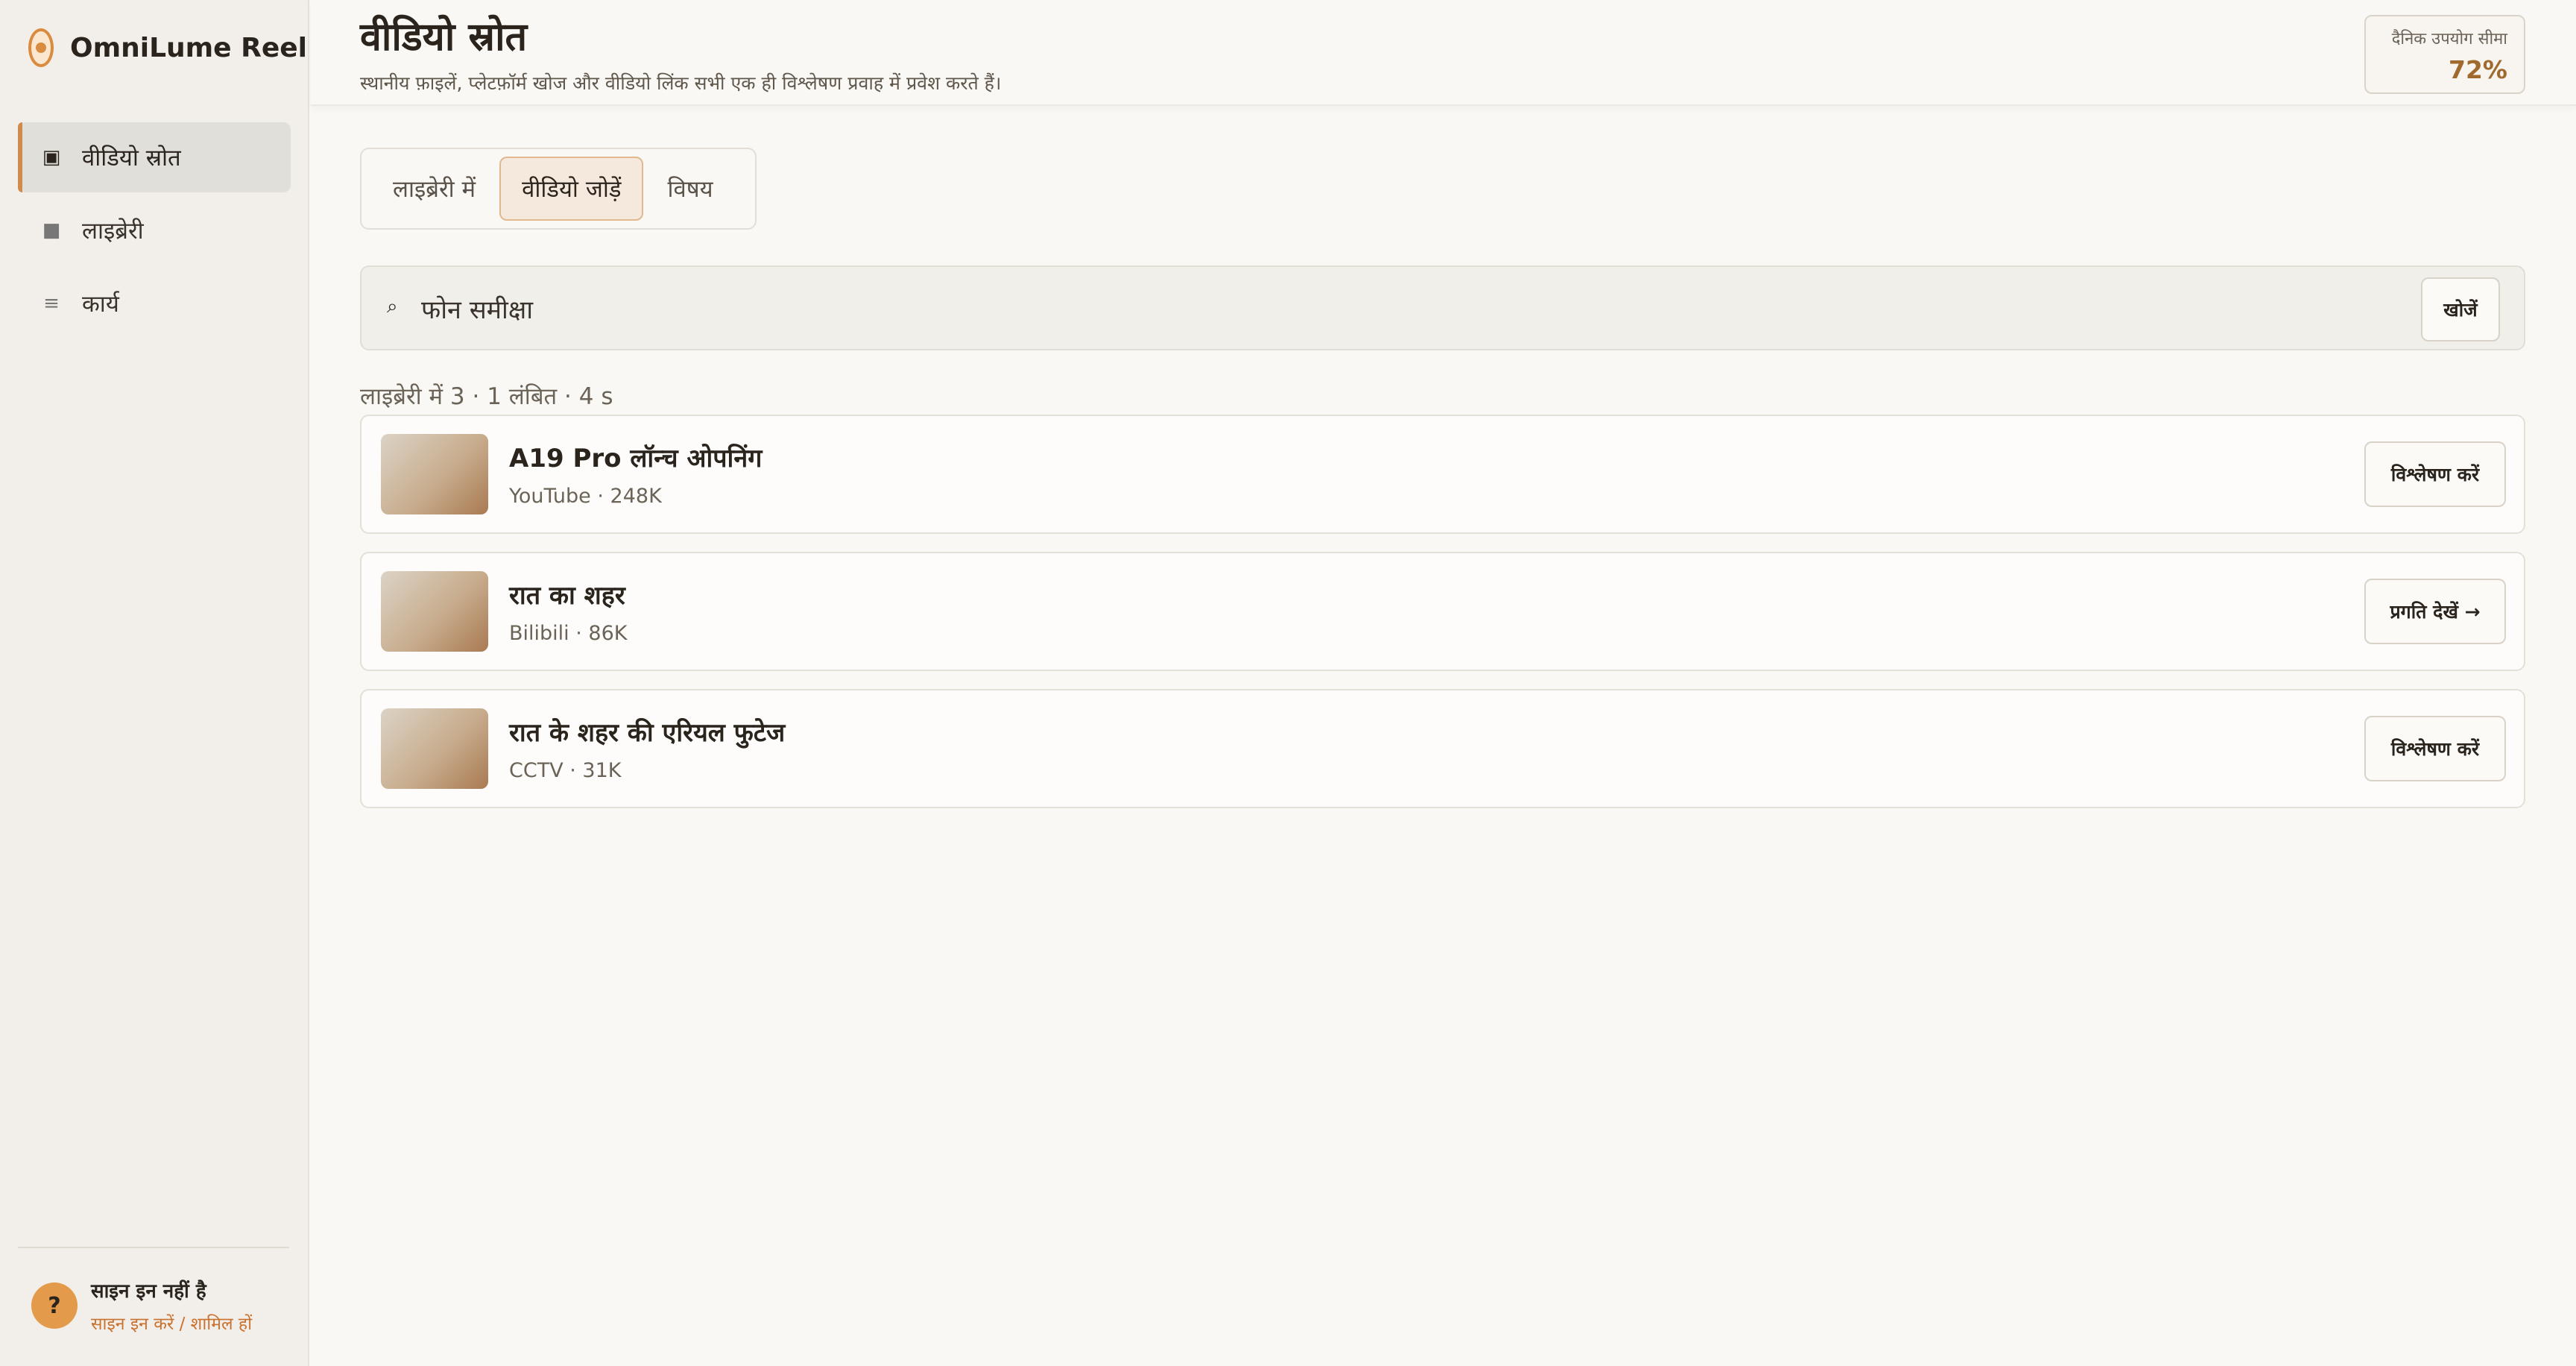 The width and height of the screenshot is (2576, 1366). Describe the element at coordinates (100, 304) in the screenshot. I see `sidebar-item-label: कार्य` at that location.